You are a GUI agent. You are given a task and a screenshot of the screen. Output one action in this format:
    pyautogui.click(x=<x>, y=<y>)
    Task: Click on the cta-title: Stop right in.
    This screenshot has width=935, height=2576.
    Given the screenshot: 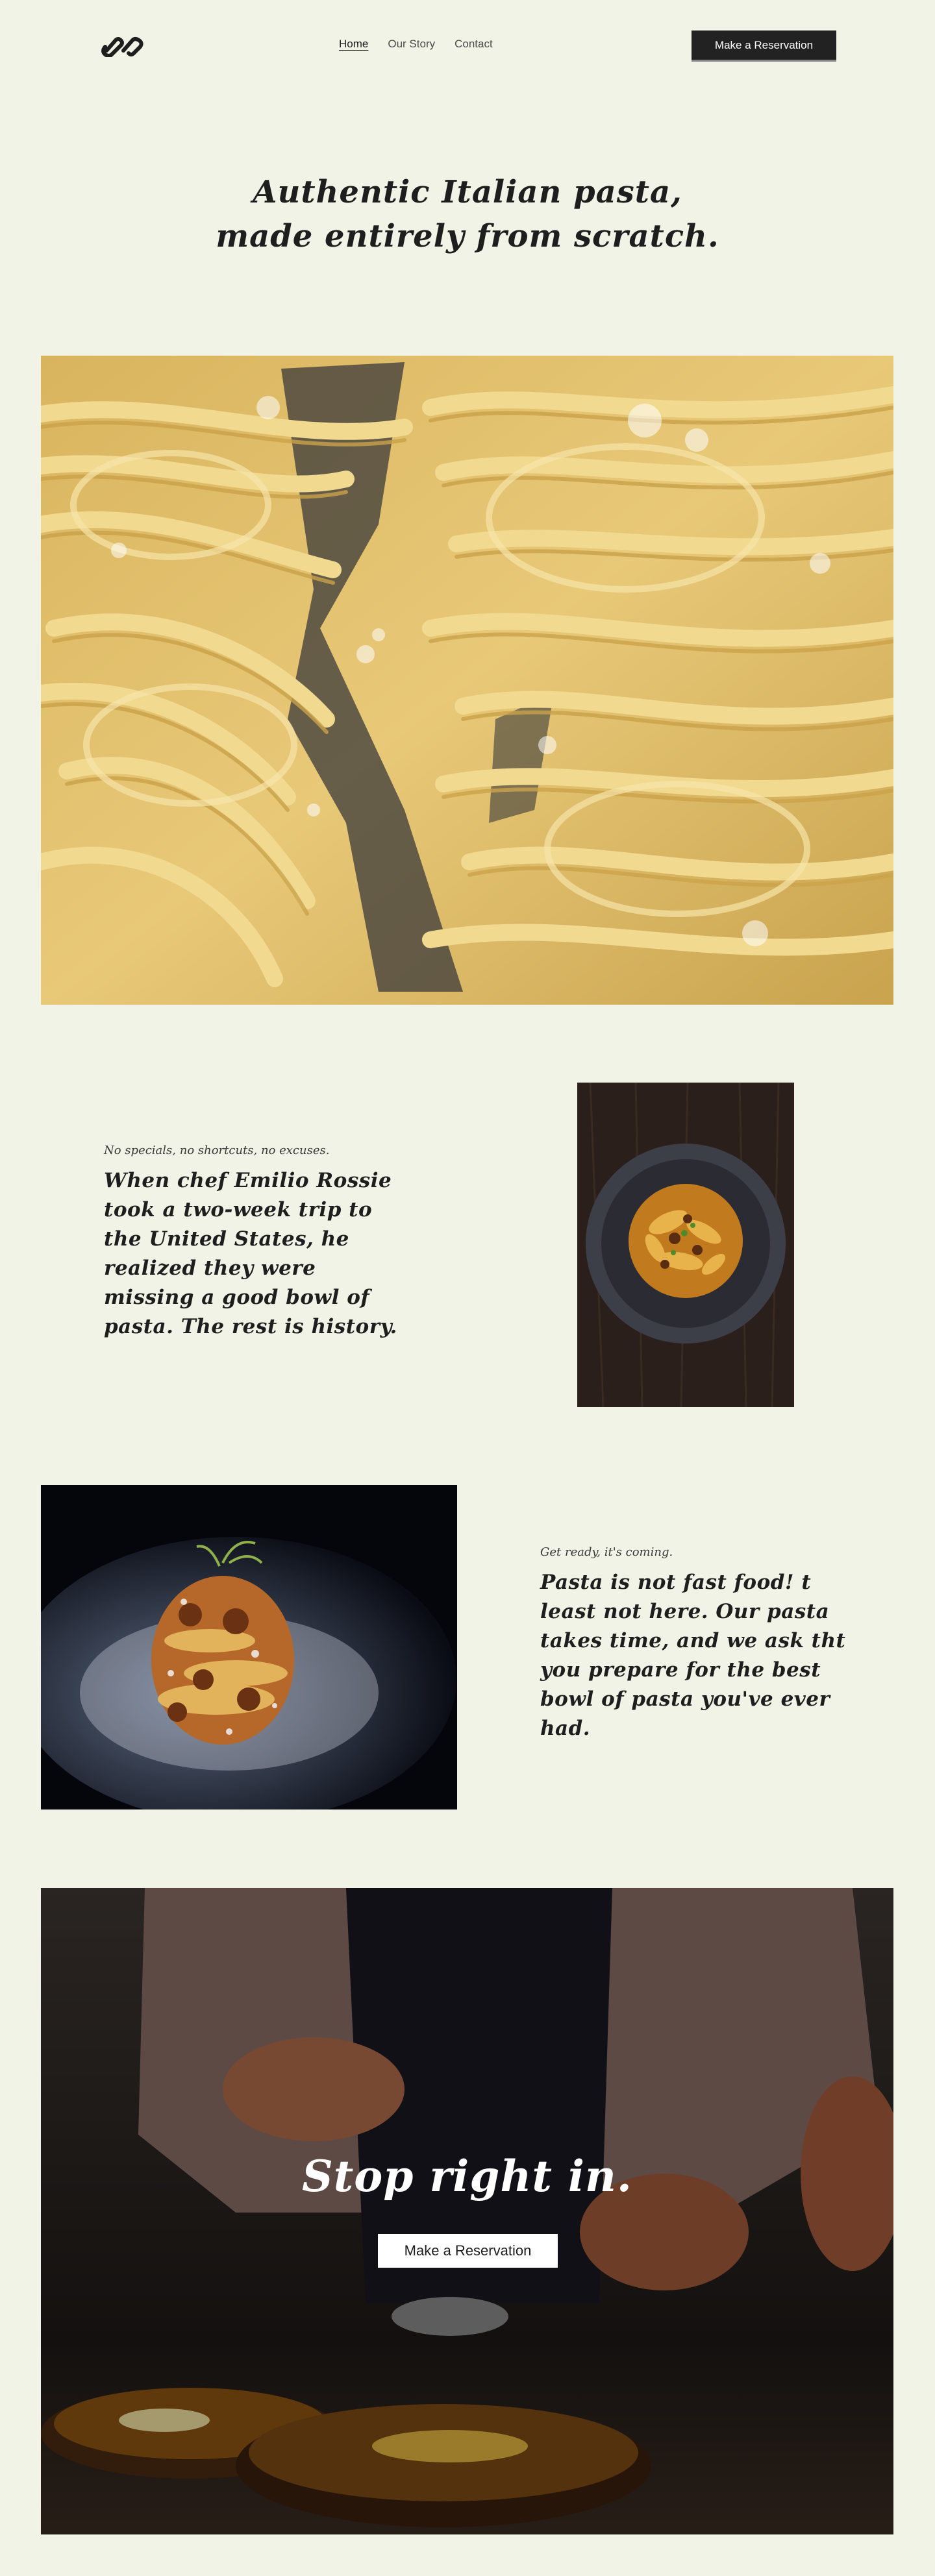 What is the action you would take?
    pyautogui.click(x=467, y=2176)
    